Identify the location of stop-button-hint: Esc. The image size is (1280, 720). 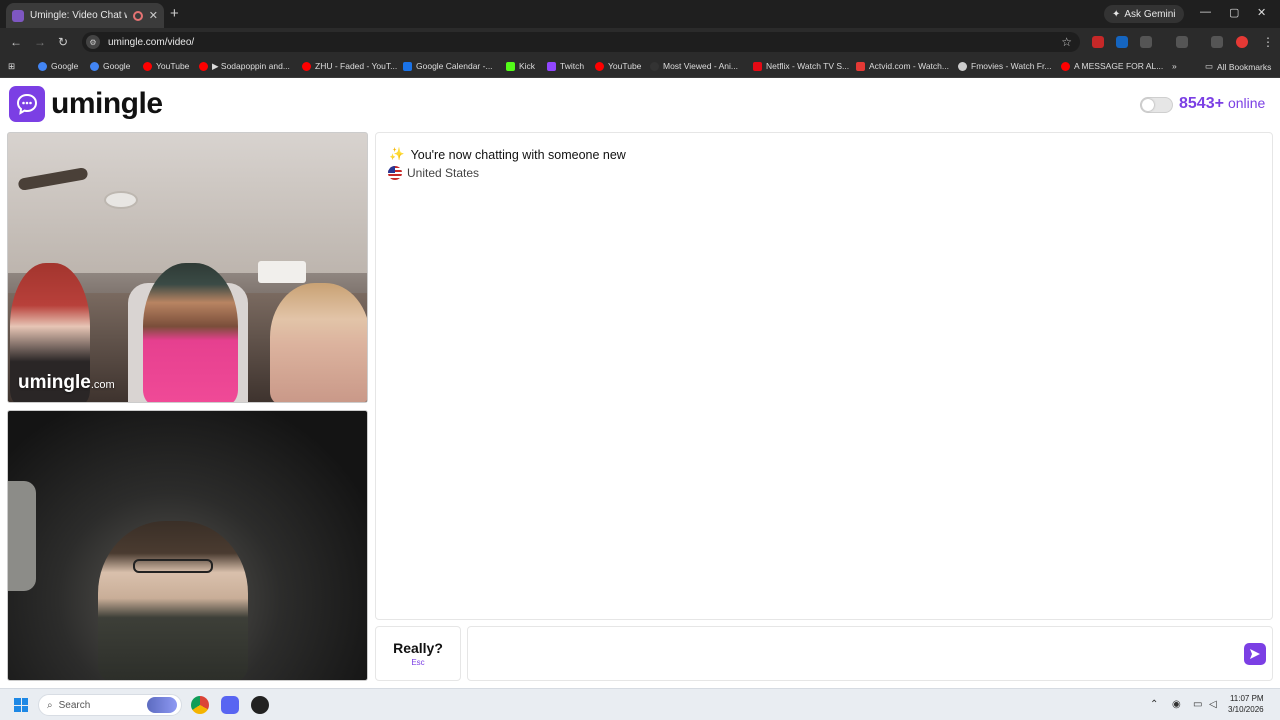
(418, 662).